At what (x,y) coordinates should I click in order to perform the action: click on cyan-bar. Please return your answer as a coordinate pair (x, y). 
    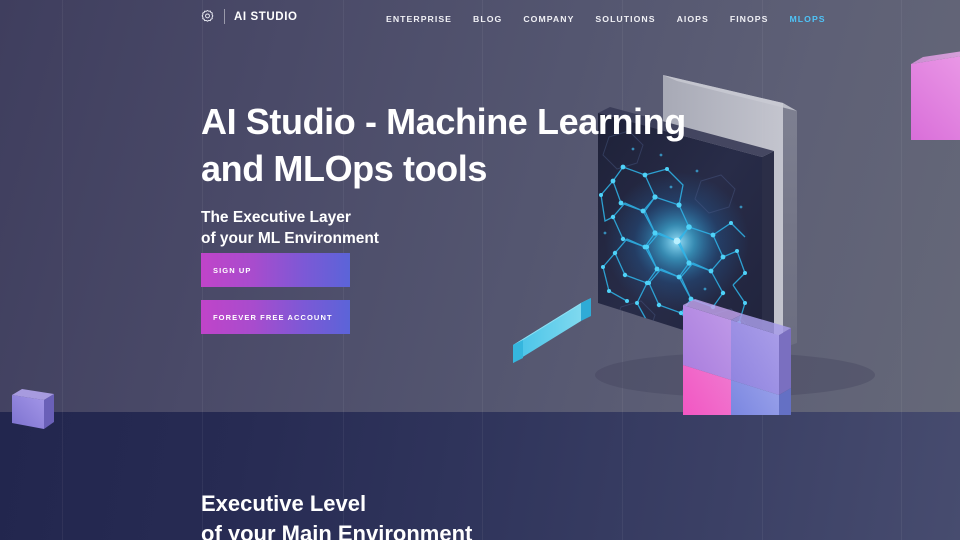
    Looking at the image, I should click on (552, 330).